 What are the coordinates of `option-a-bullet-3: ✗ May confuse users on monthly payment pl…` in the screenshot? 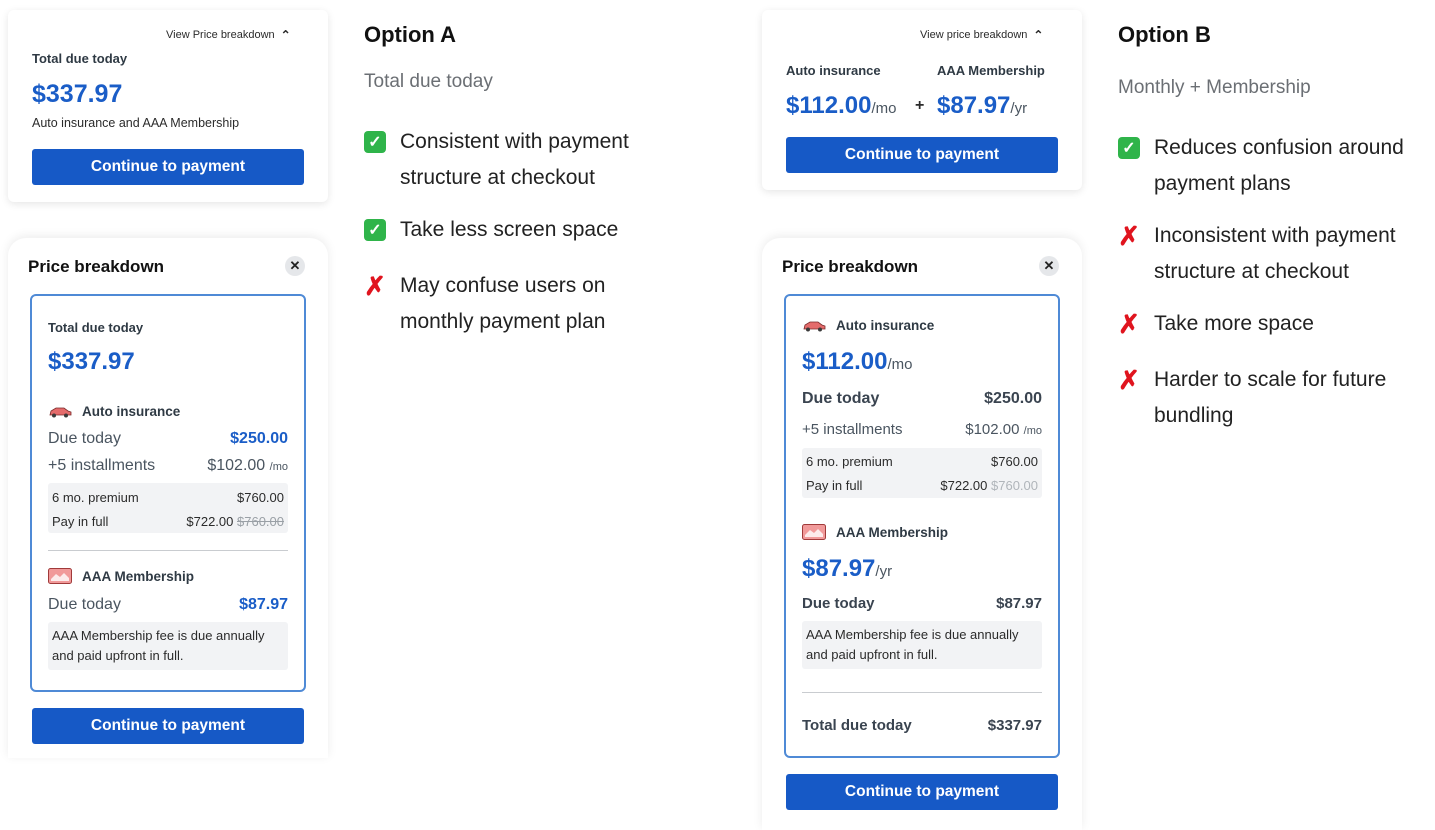 It's located at (485, 302).